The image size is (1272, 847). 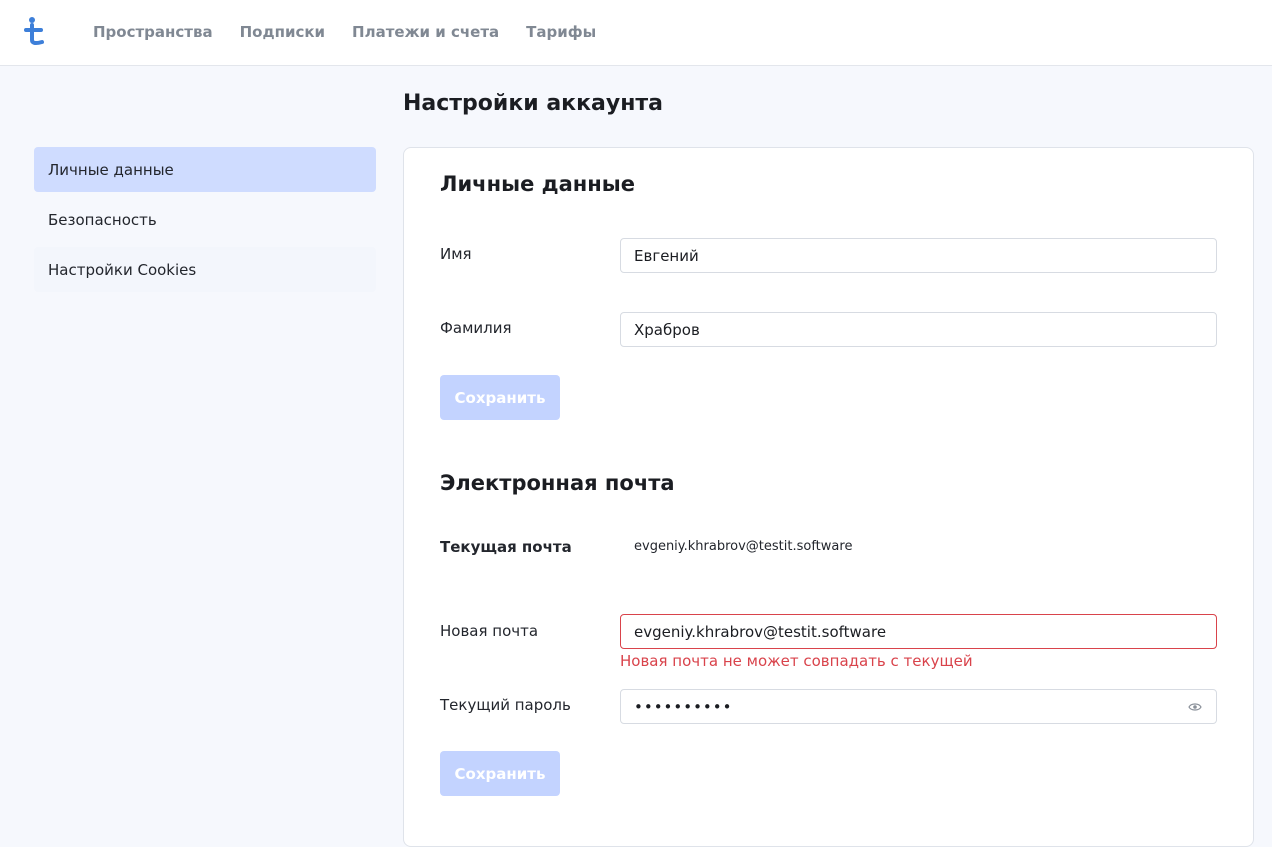 What do you see at coordinates (505, 705) in the screenshot?
I see `current-password-label: Текущий пароль` at bounding box center [505, 705].